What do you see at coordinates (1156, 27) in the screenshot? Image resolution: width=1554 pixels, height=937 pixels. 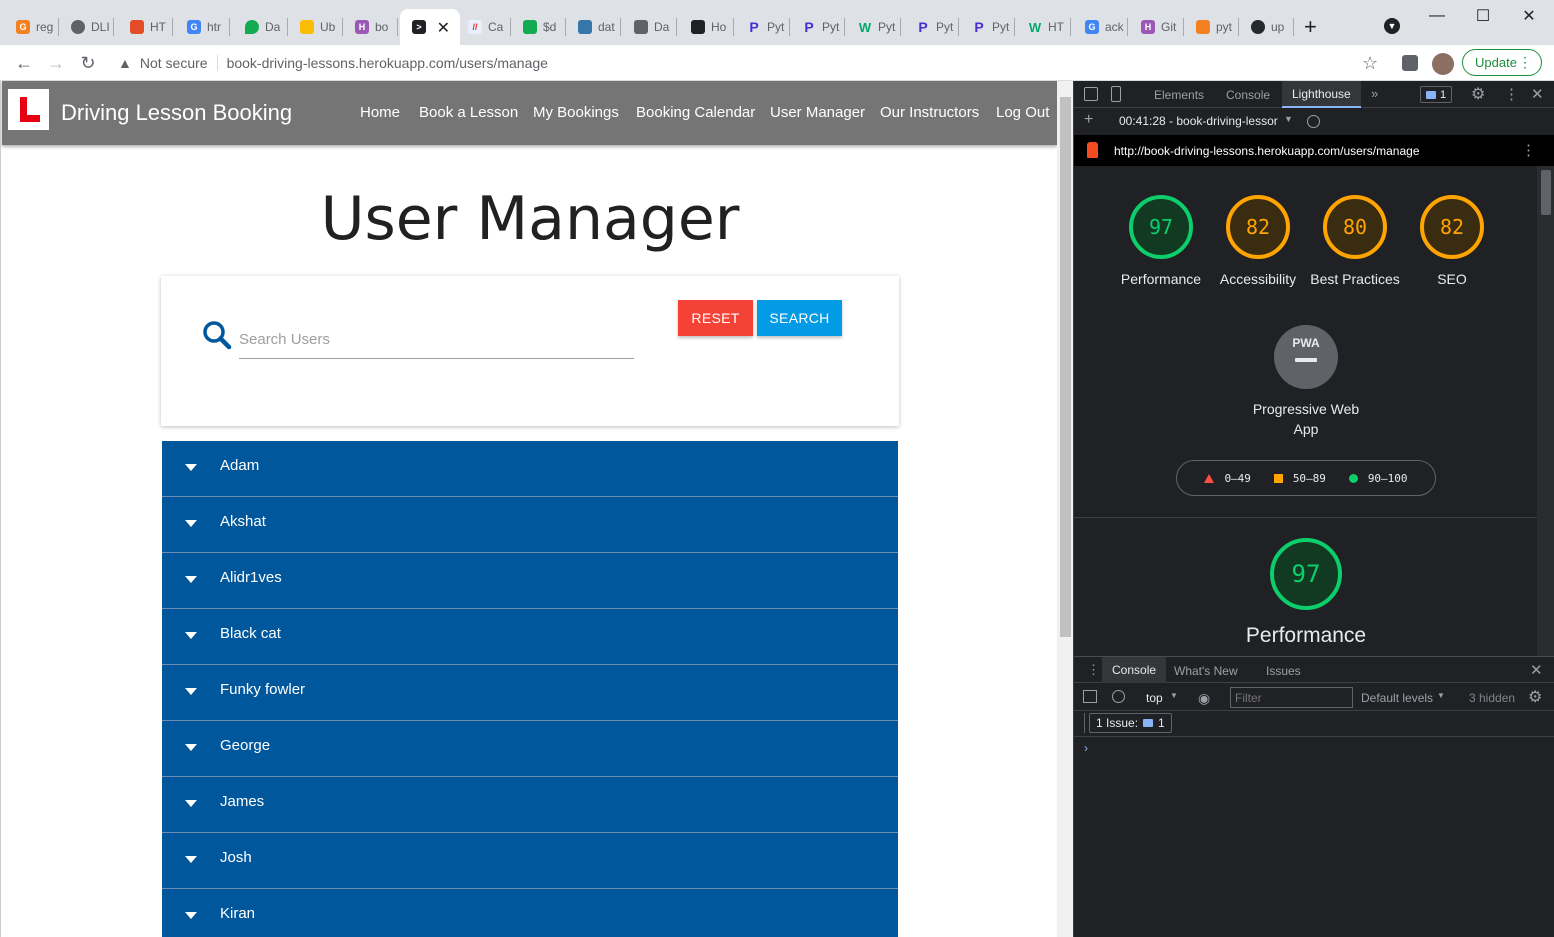 I see `browser-tab: H Git` at bounding box center [1156, 27].